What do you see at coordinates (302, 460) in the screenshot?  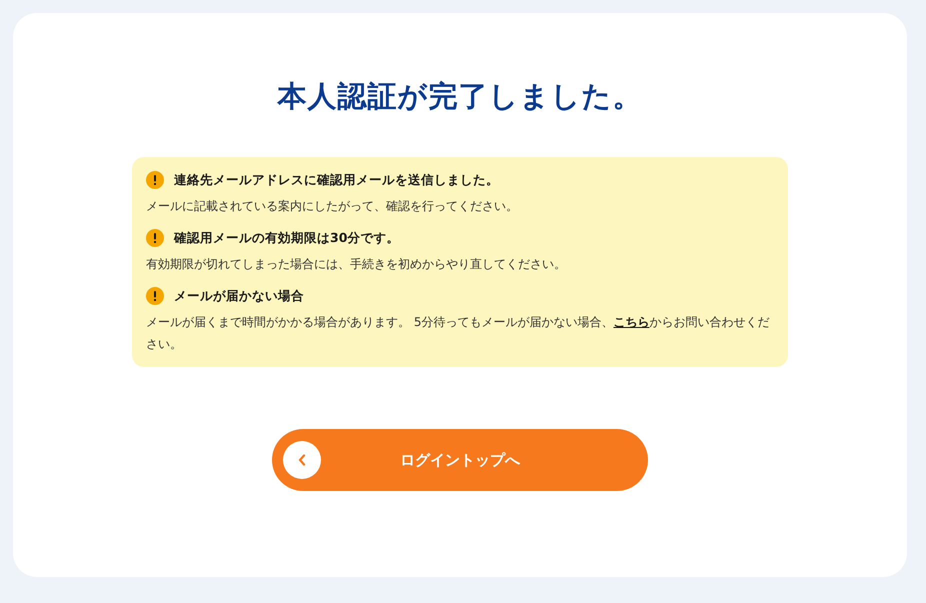 I see `back-chevron-icon` at bounding box center [302, 460].